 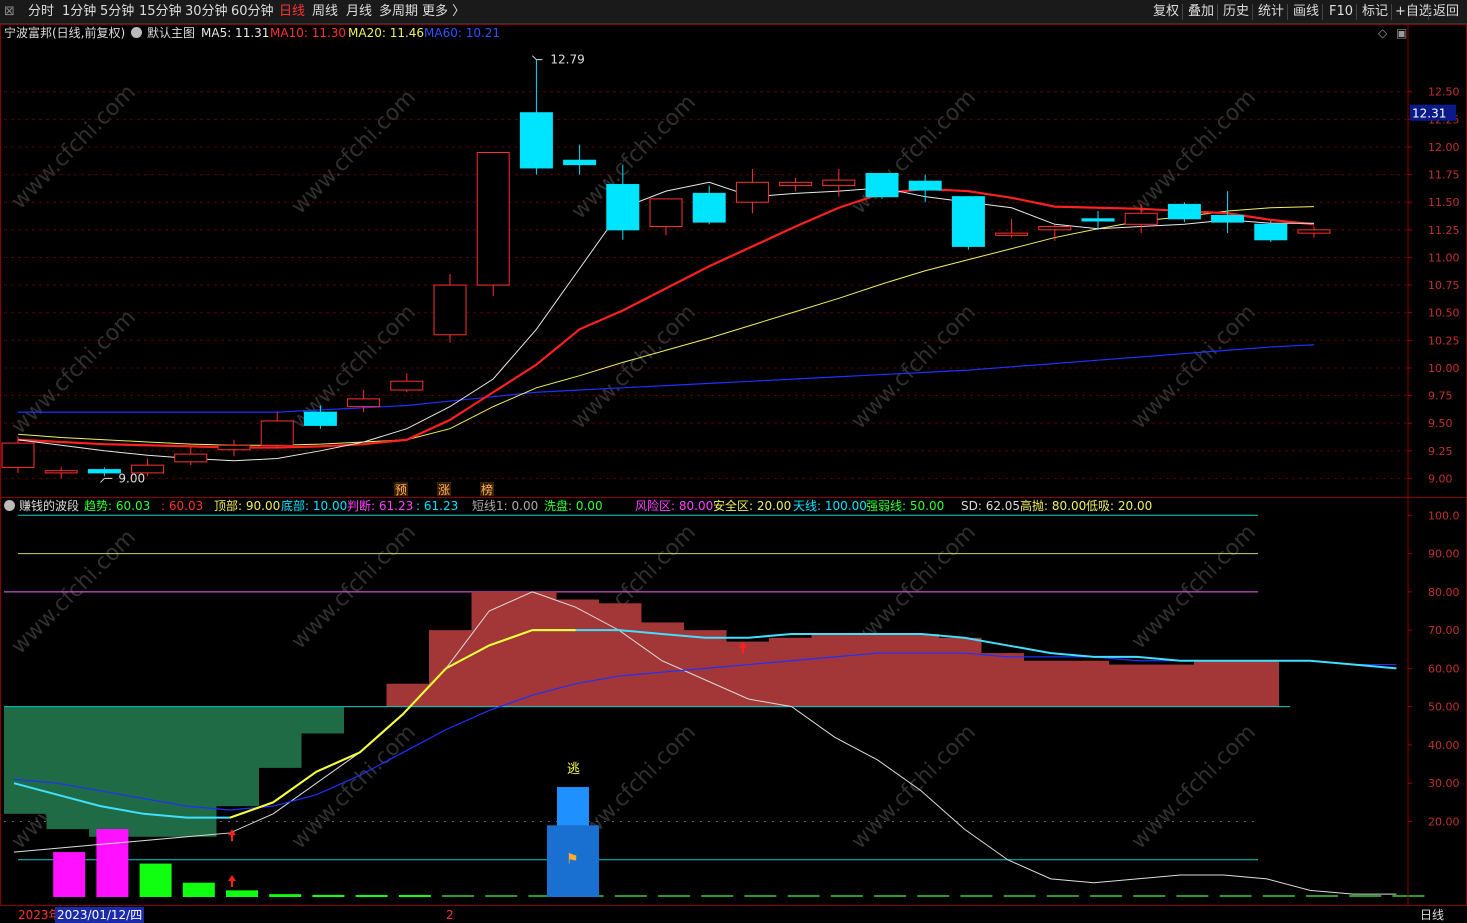 What do you see at coordinates (1444, 515) in the screenshot?
I see `indicator-tick-label: 100.0` at bounding box center [1444, 515].